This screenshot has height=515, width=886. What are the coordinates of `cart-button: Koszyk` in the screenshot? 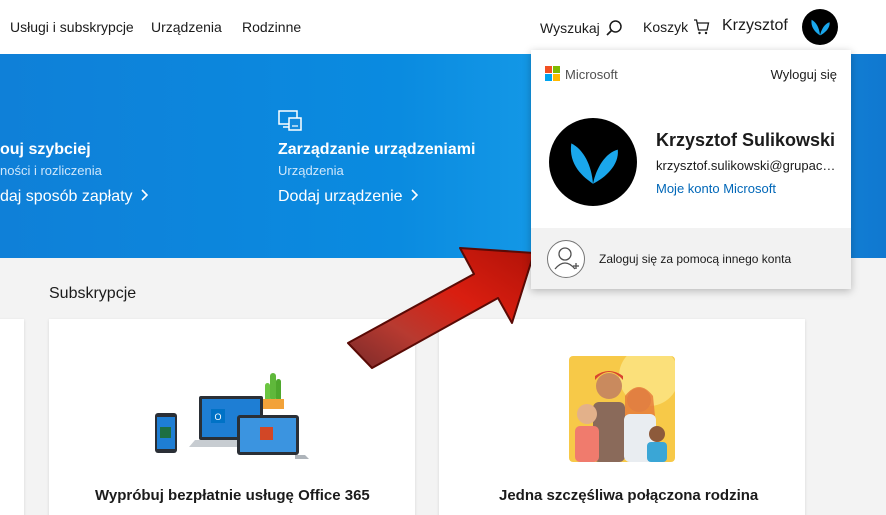 It's located at (676, 27).